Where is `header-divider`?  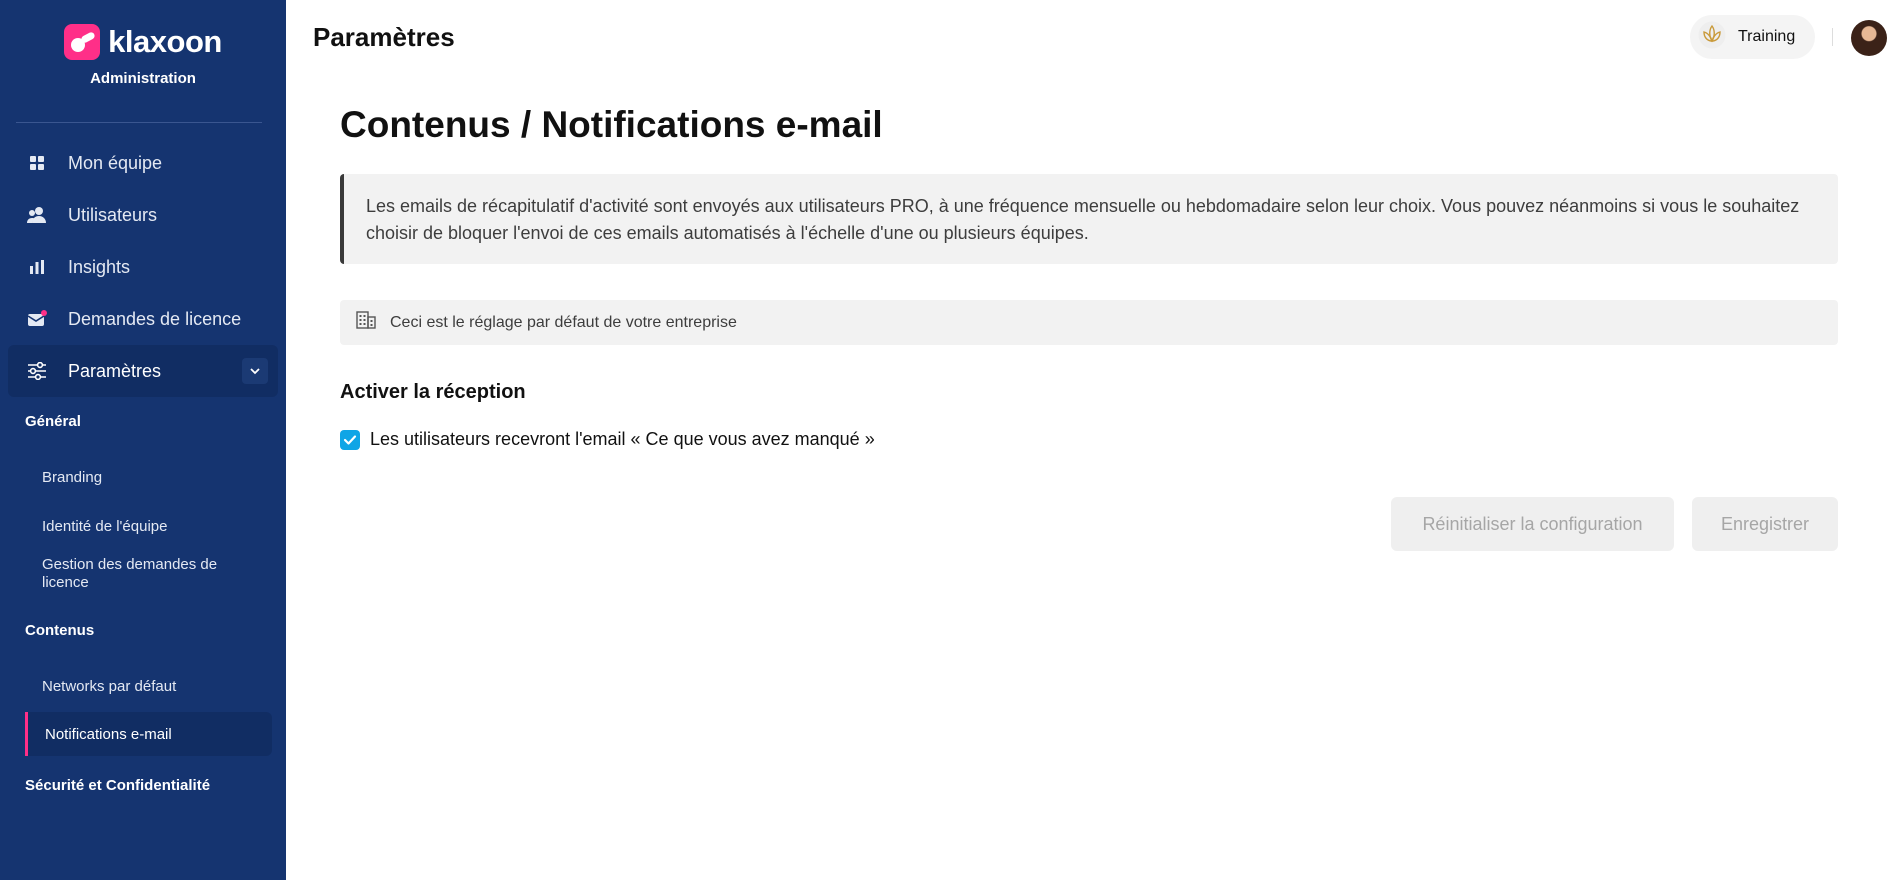
header-divider is located at coordinates (1832, 37).